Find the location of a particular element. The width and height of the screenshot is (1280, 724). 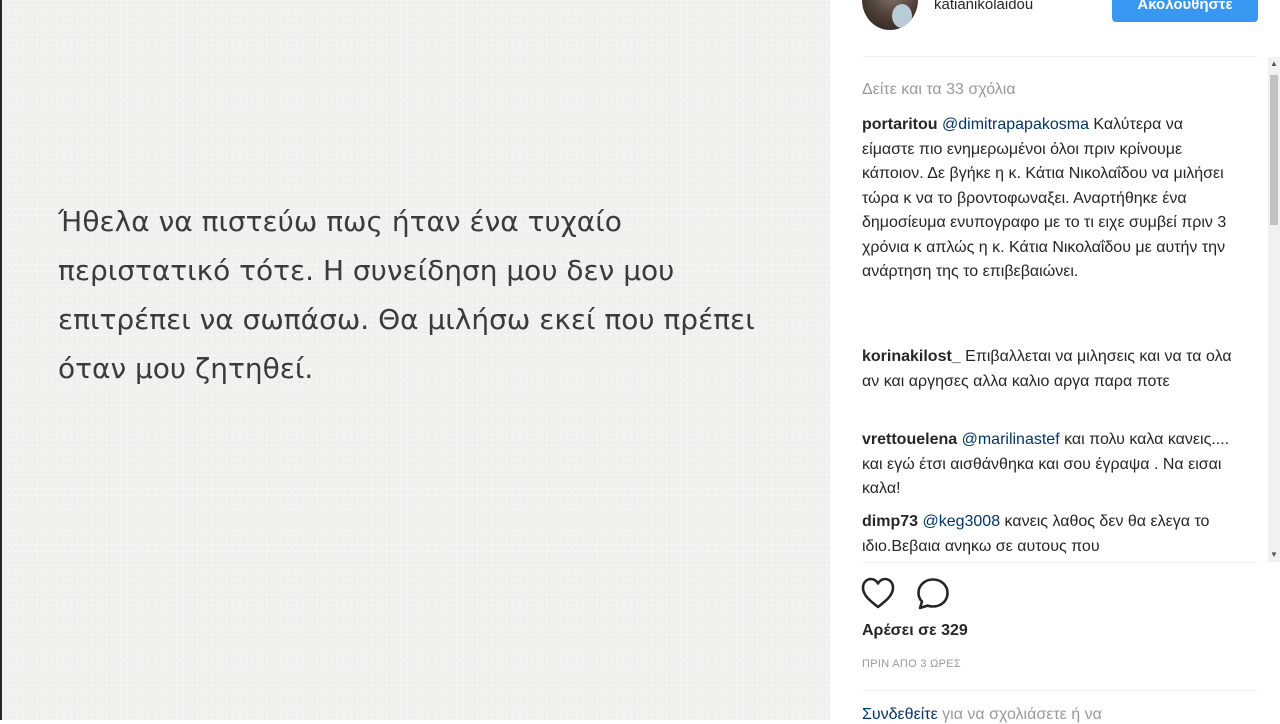

login-prompt-text: για να σχολιάσετε ή να is located at coordinates (1019, 714).